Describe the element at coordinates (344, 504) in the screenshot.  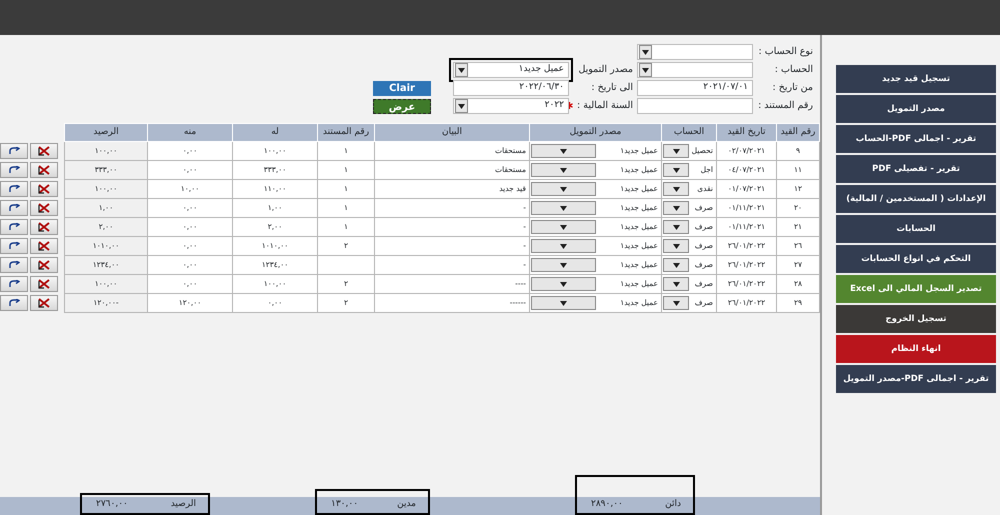
I see `total-value: ١٣٠,٠٠` at that location.